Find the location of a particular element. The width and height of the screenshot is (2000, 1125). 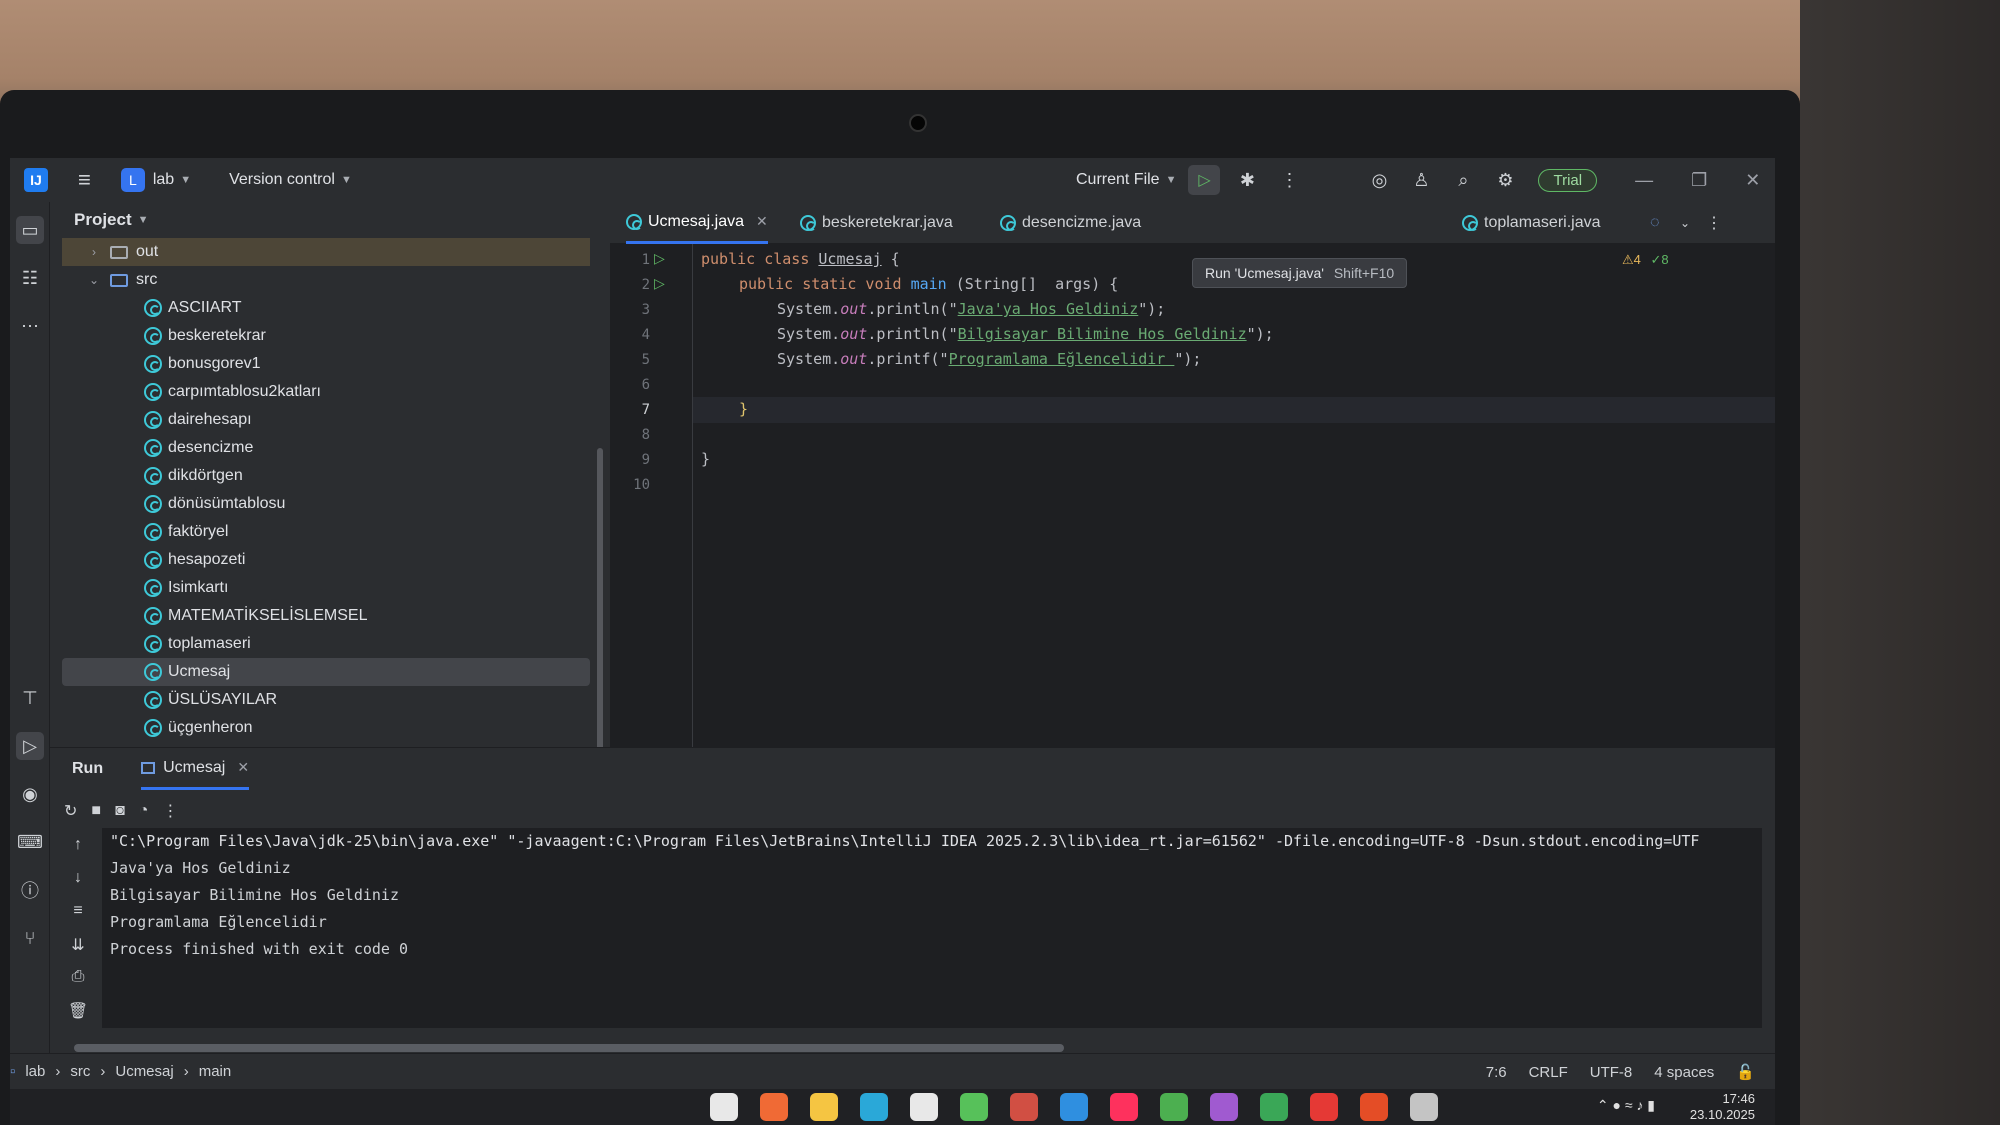

breadcrumb-item: Ucmesaj is located at coordinates (144, 1071).